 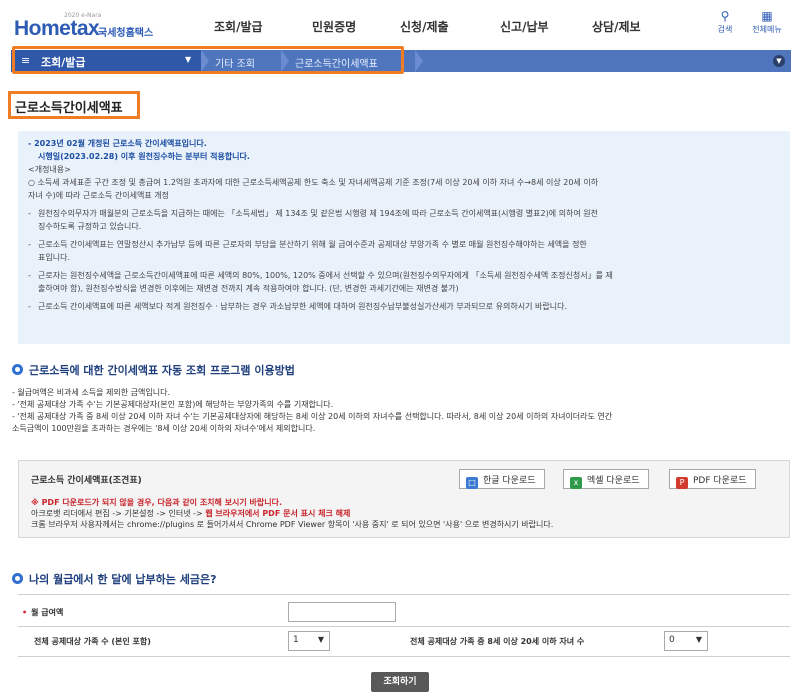 What do you see at coordinates (118, 513) in the screenshot?
I see `pdf-note-text: 아크로뱃 리더에서 편집 -> 기본설정 -> 인터넷 ->` at bounding box center [118, 513].